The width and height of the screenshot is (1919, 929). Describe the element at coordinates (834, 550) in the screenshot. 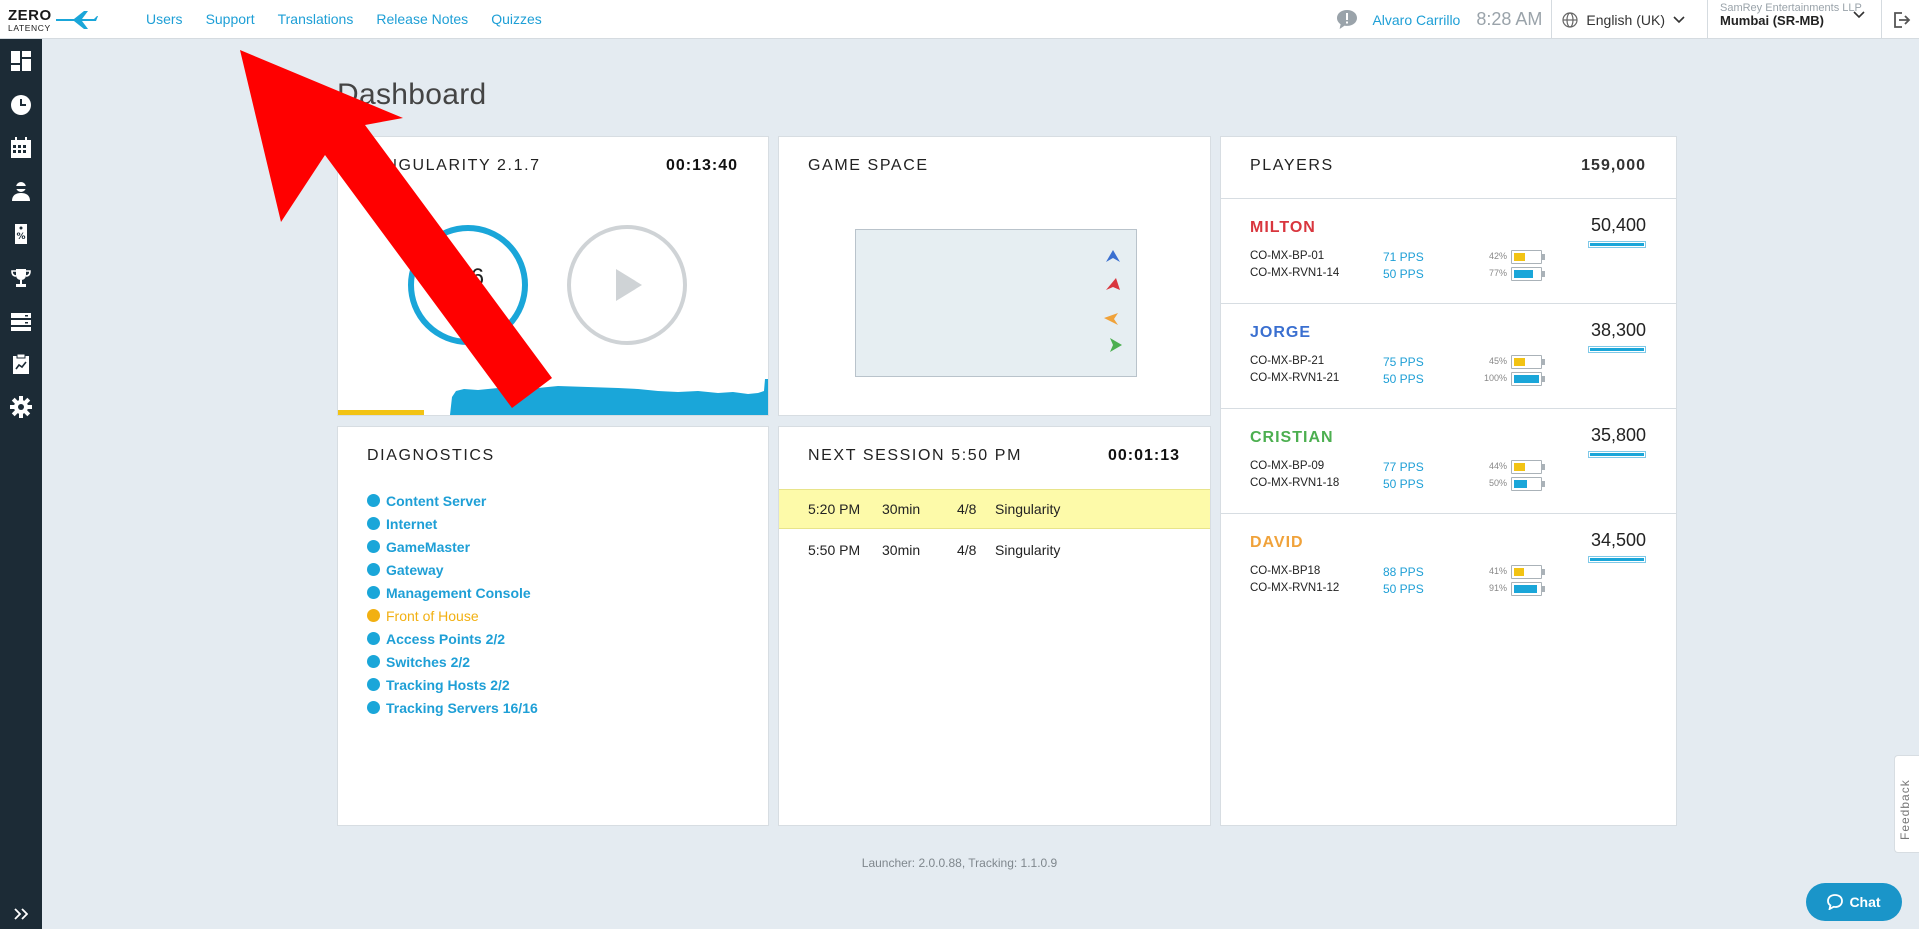

I see `session-time: 5:50 PM` at that location.